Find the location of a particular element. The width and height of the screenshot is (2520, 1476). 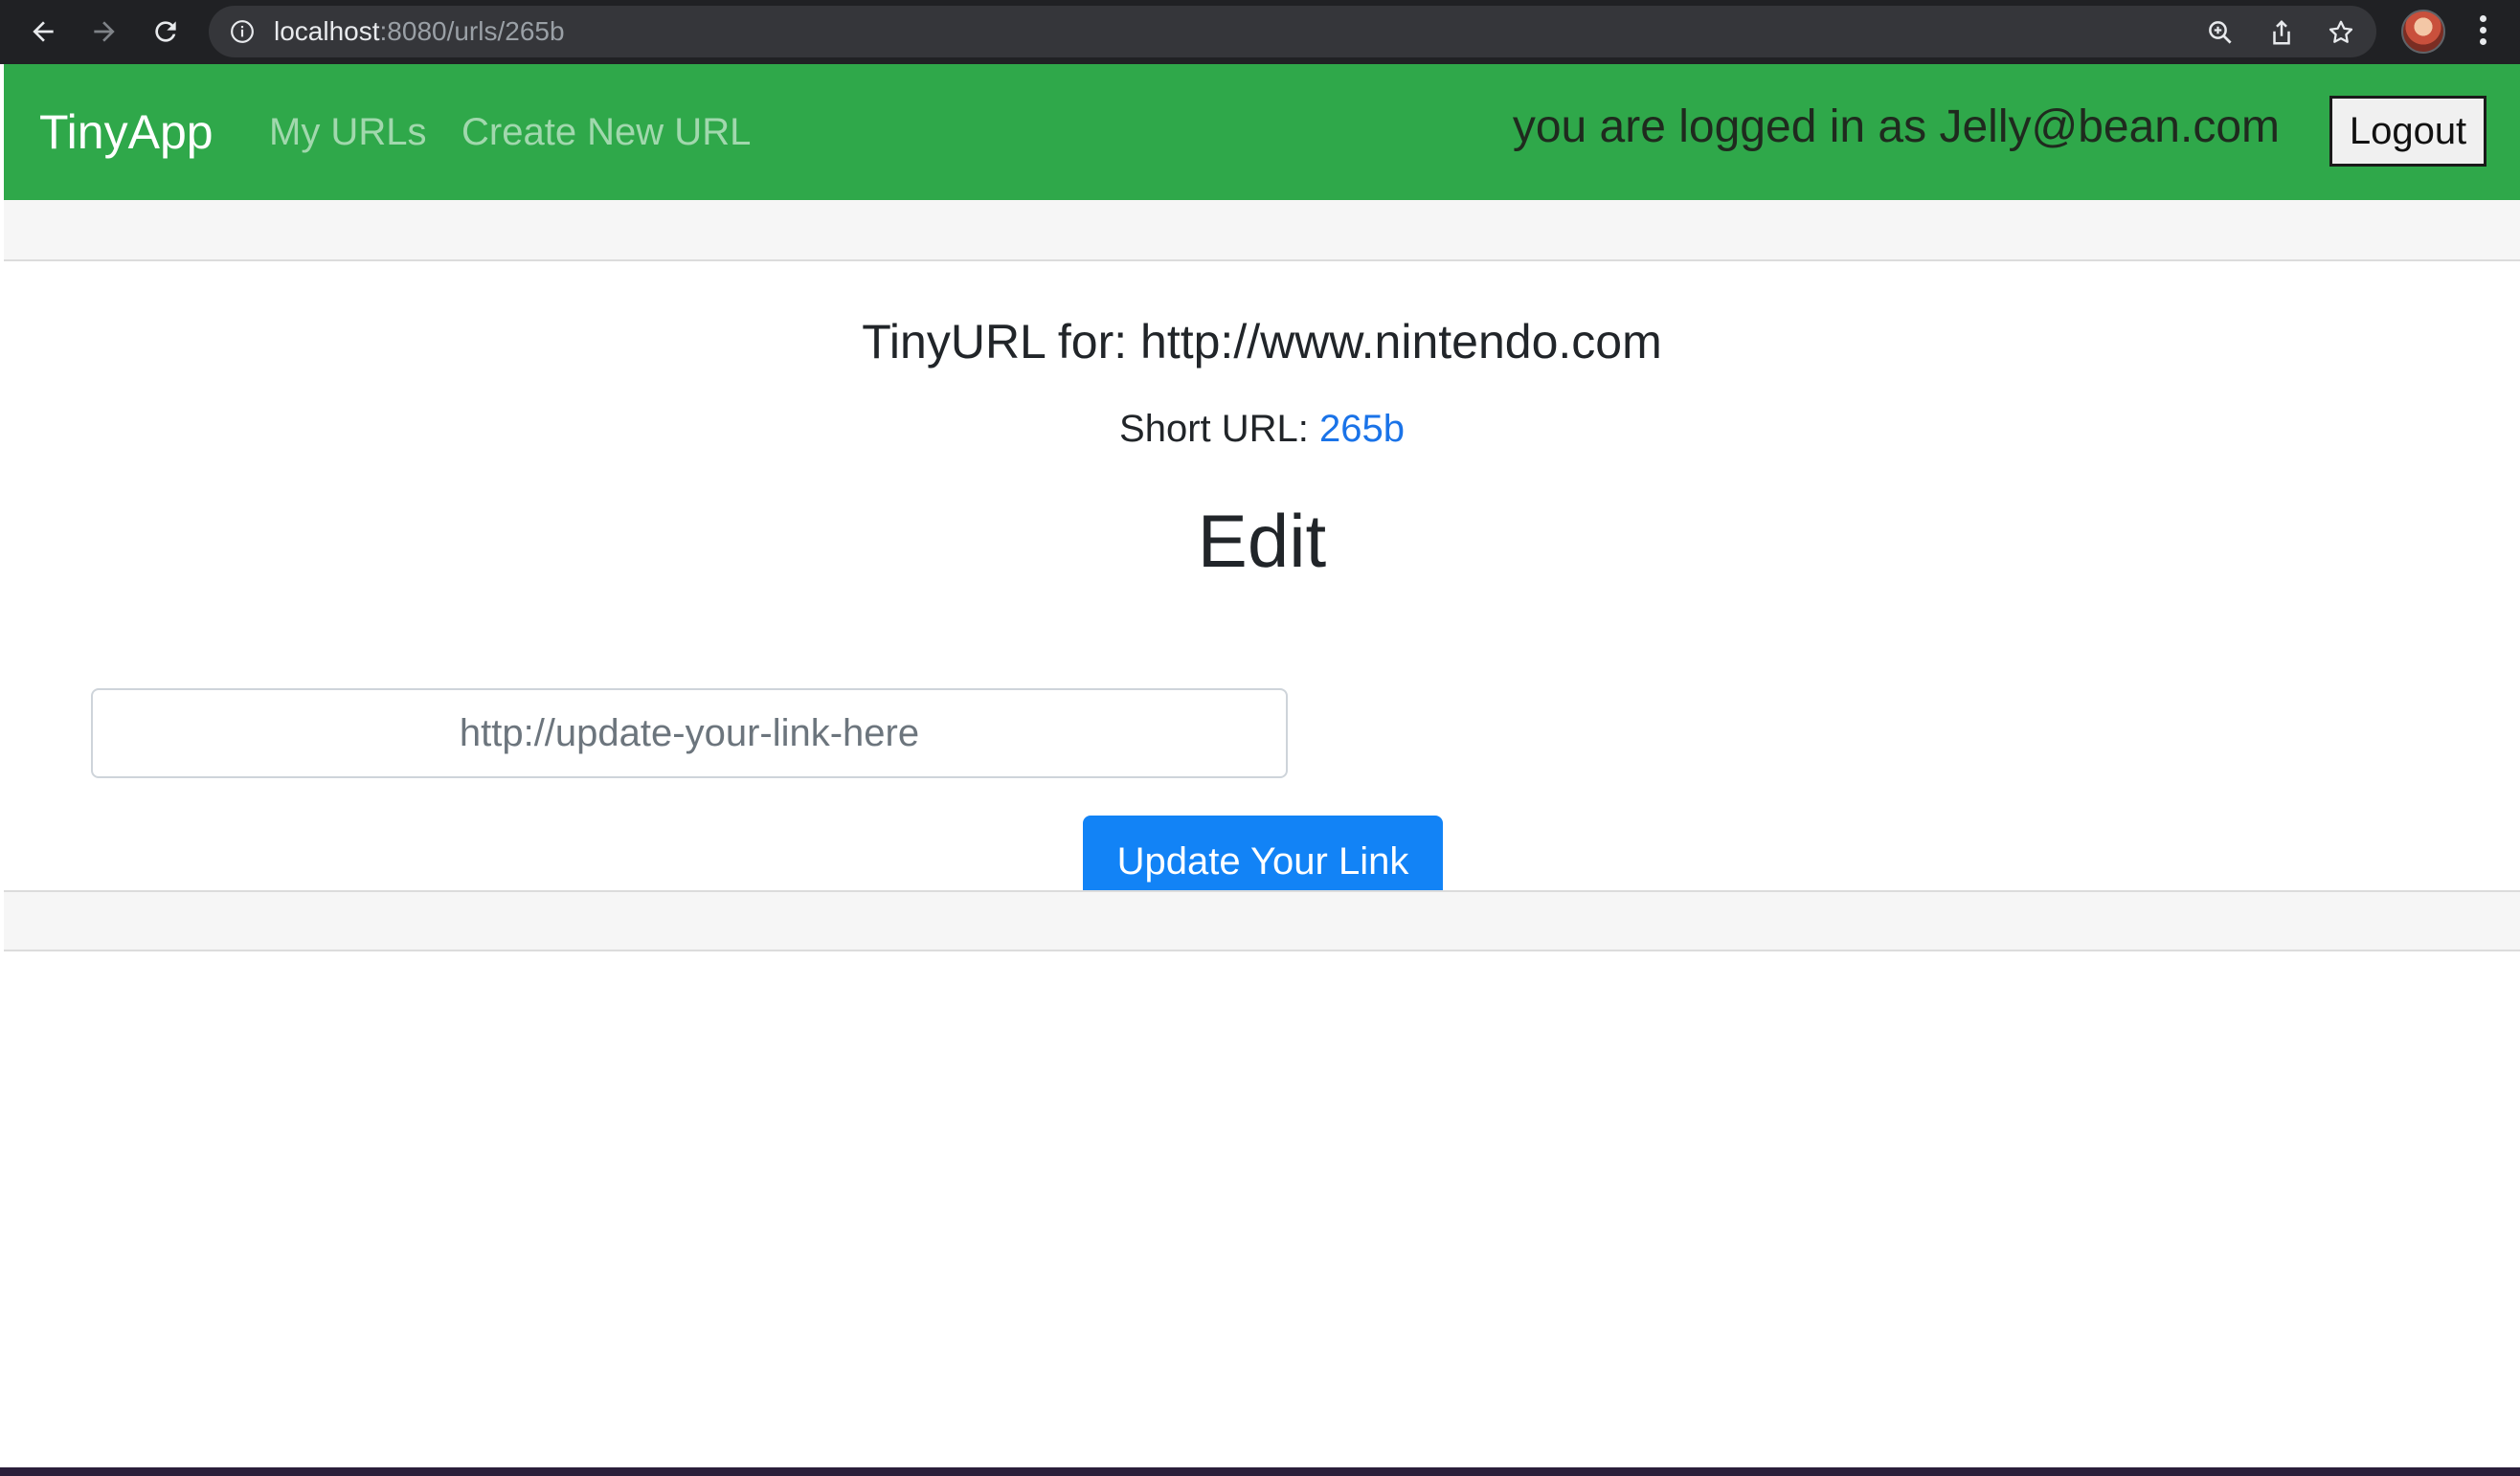

nav-my-urls: My URLs is located at coordinates (348, 132).